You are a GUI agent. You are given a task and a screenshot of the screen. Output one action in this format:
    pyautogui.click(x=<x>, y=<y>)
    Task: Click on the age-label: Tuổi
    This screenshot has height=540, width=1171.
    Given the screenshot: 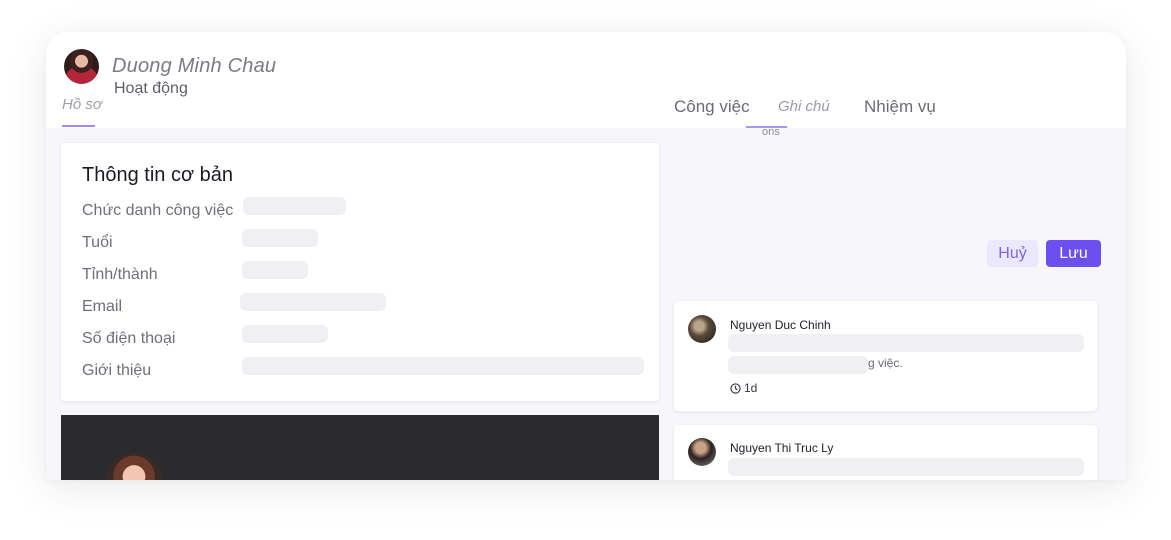 What is the action you would take?
    pyautogui.click(x=97, y=242)
    